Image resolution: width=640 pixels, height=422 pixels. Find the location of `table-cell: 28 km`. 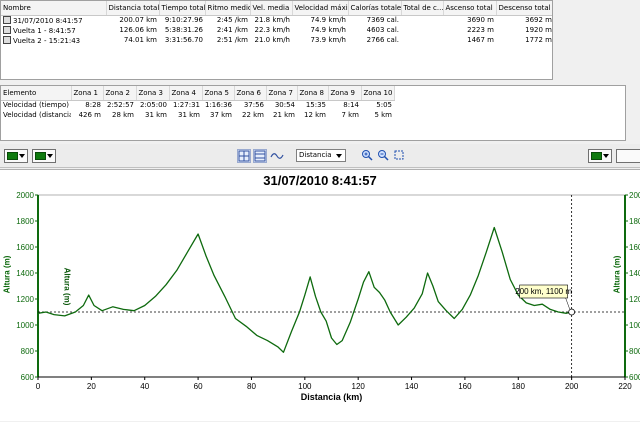

table-cell: 28 km is located at coordinates (119, 115).